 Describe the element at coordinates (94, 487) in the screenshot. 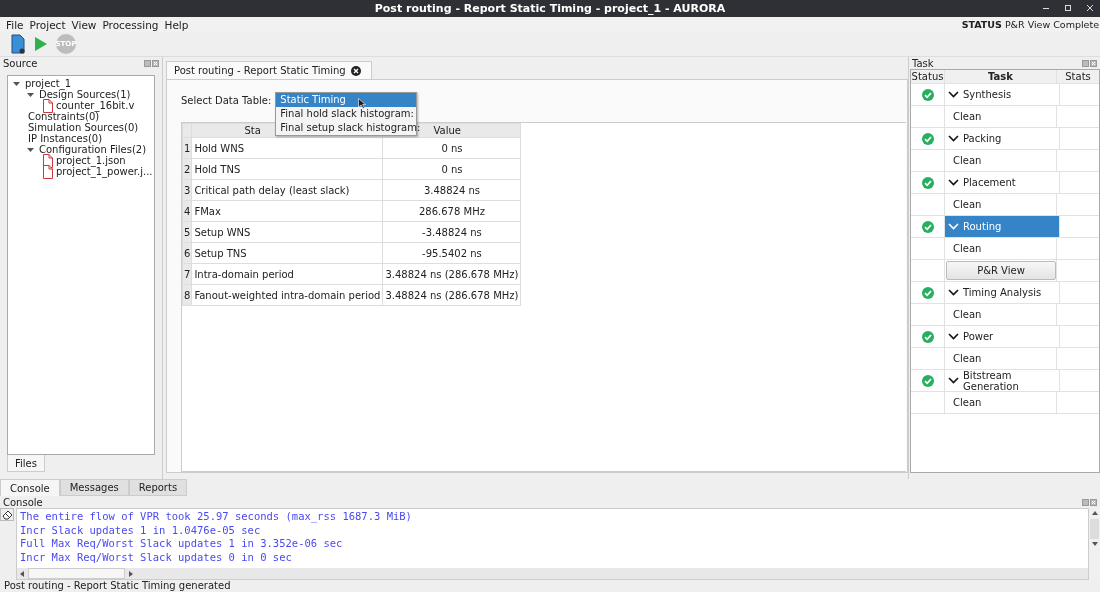

I see `panel-tab: Messages` at that location.